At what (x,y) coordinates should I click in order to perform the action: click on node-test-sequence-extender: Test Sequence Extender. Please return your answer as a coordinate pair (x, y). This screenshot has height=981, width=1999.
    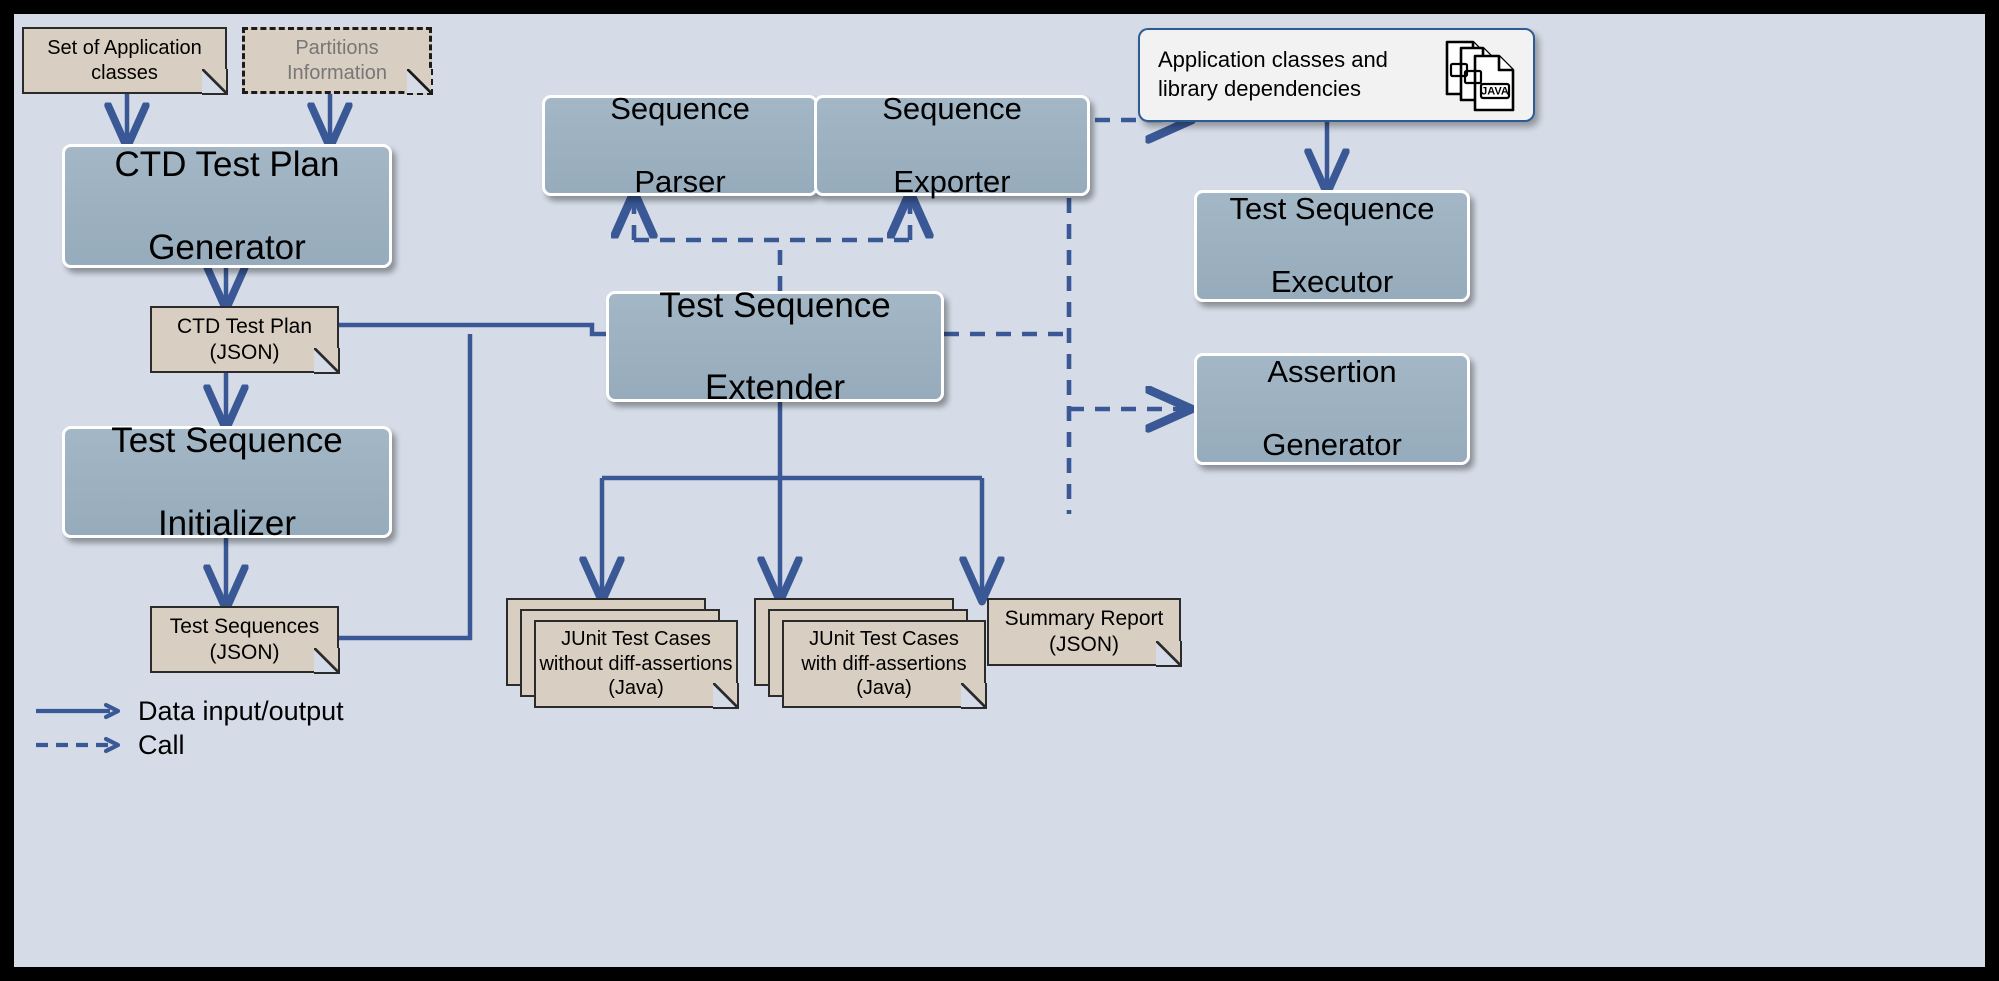
    Looking at the image, I should click on (775, 346).